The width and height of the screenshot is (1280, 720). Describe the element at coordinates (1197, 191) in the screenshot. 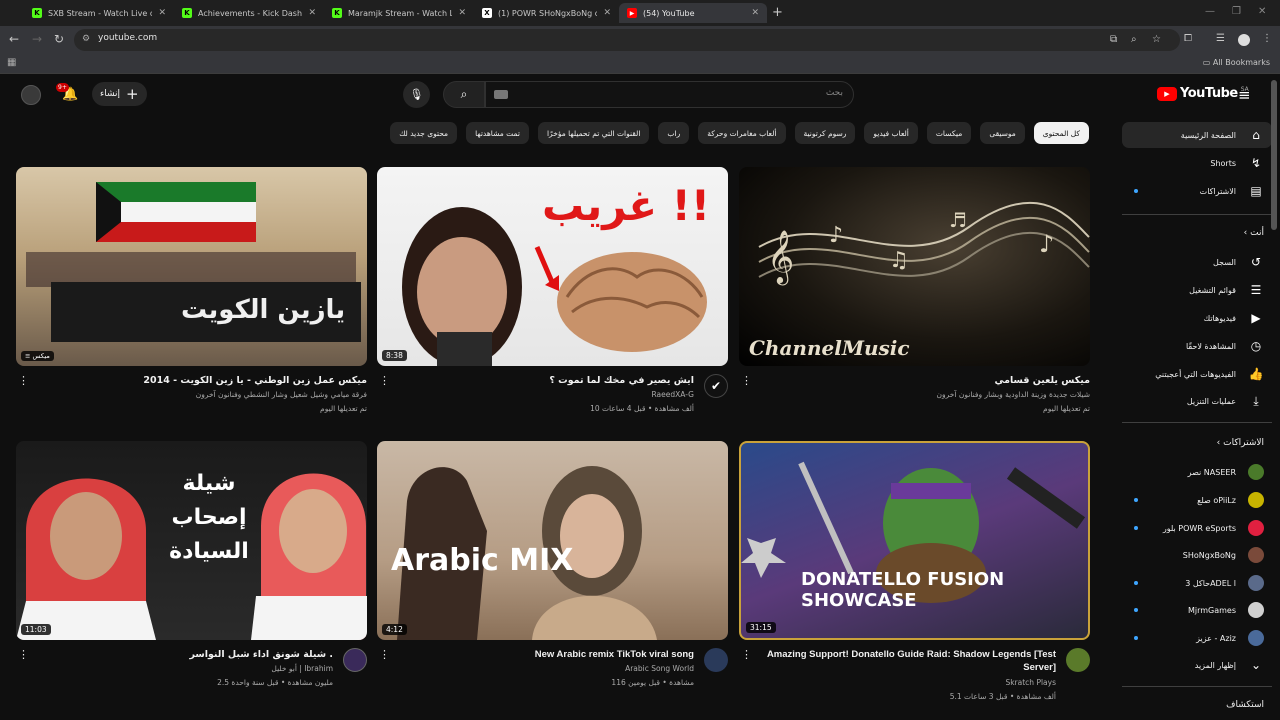

I see `sidebar-item-subscriptions: الاشتراكات ▤` at that location.